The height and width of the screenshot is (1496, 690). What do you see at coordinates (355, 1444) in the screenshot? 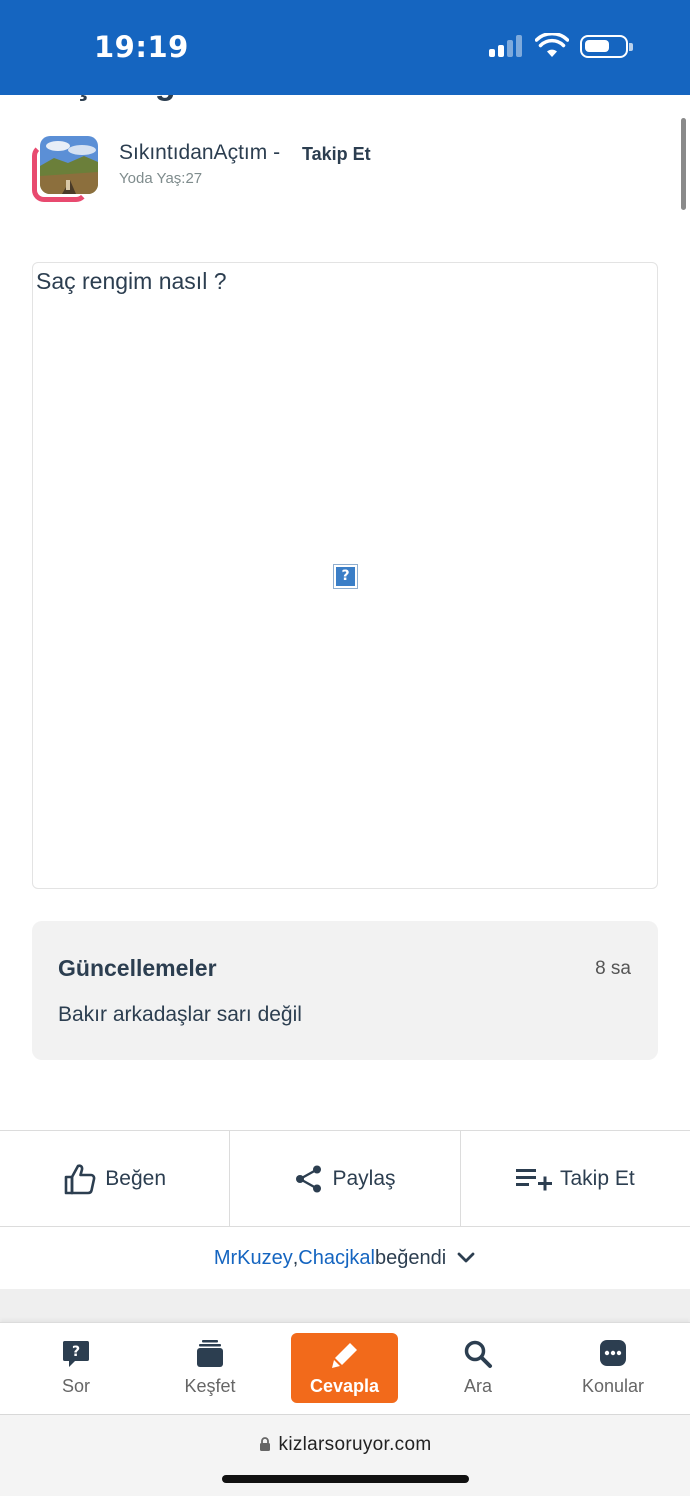
I see `url-text: kizlarsoruyor.com` at bounding box center [355, 1444].